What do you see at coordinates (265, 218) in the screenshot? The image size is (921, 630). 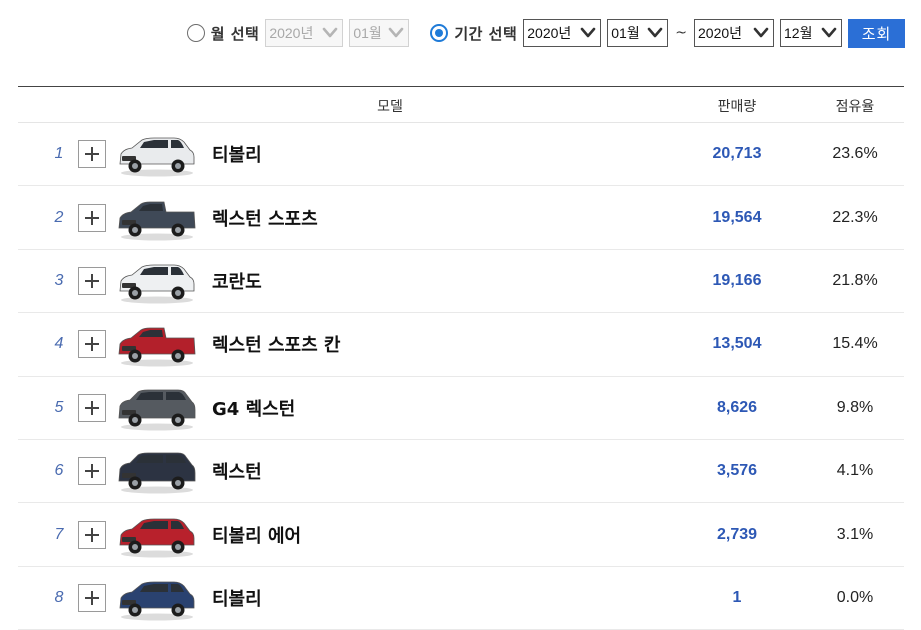 I see `model-name-link: 렉스턴 스포츠` at bounding box center [265, 218].